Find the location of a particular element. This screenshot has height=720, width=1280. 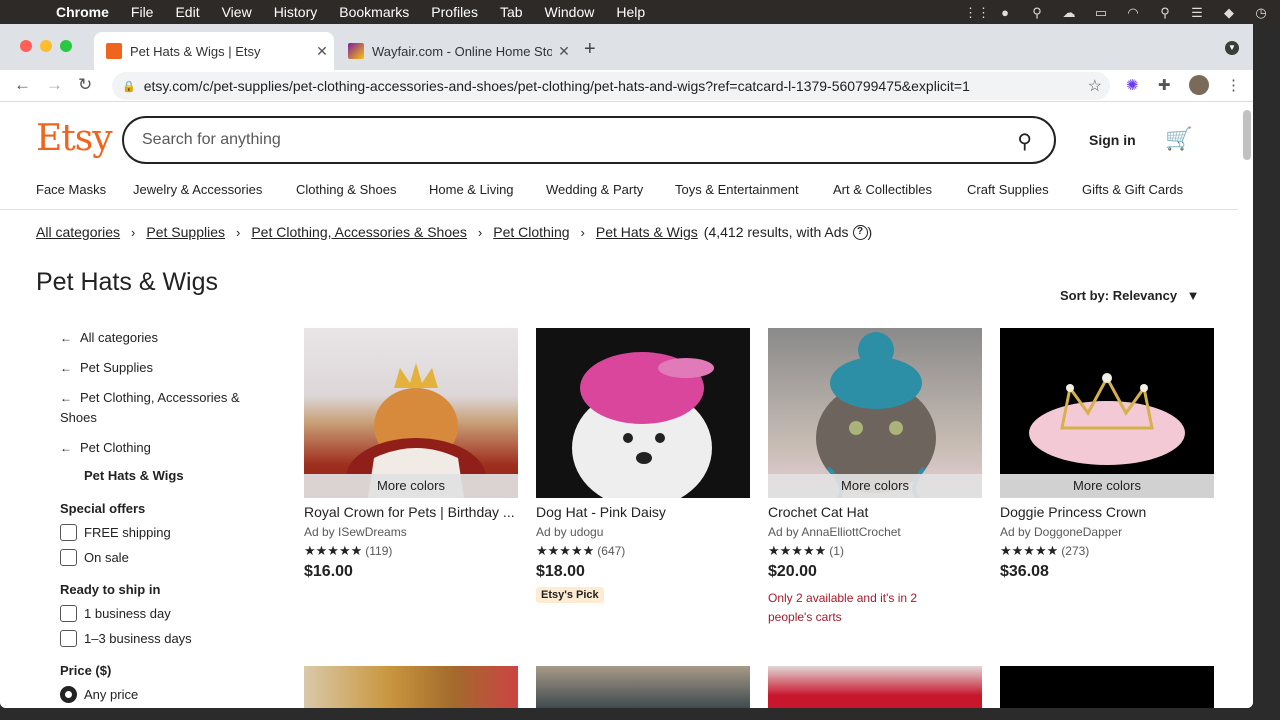

control-center-icon: ☰ is located at coordinates (1197, 12).